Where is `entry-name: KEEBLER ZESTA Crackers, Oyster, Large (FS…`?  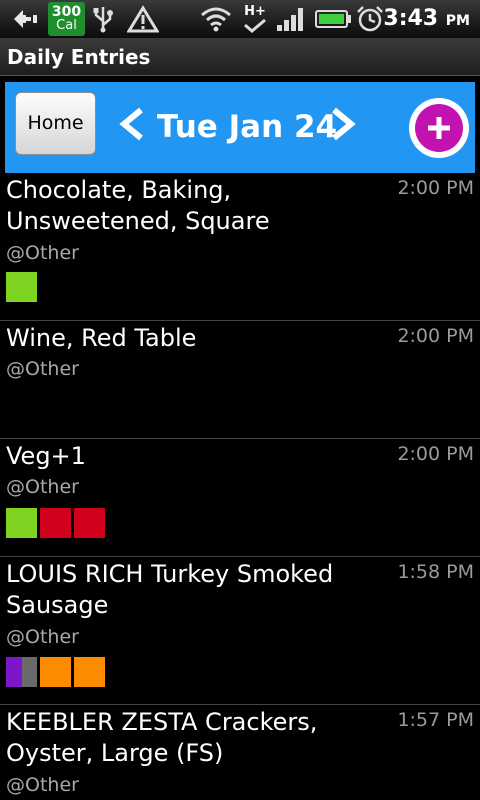
entry-name: KEEBLER ZESTA Crackers, Oyster, Large (FS… is located at coordinates (196, 738).